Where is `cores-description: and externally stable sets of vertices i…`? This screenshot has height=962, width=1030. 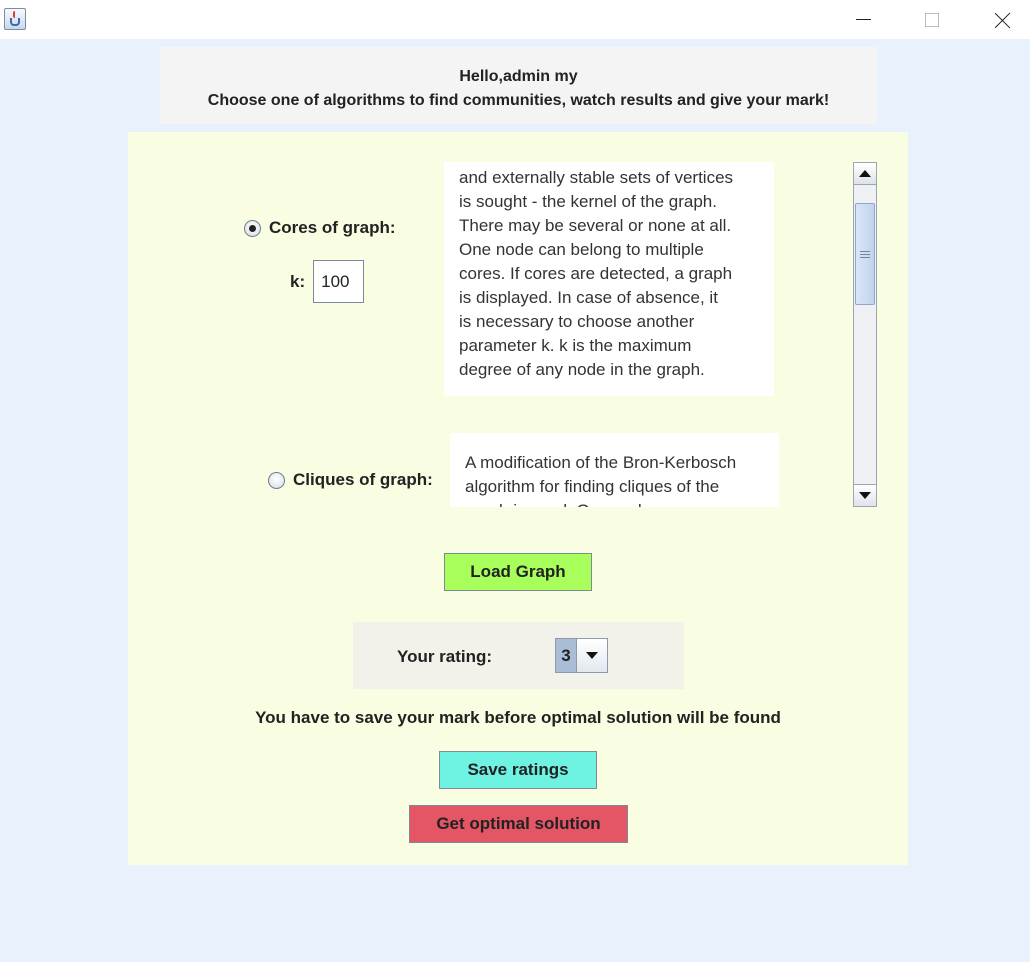 cores-description: and externally stable sets of vertices i… is located at coordinates (609, 279).